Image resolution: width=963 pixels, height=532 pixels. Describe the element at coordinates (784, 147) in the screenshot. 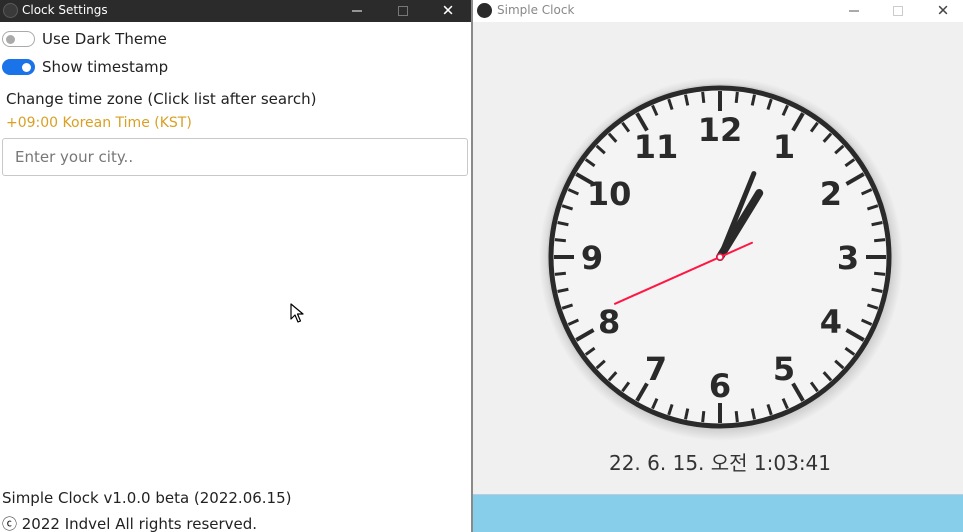

I see `clock-number-1: 1` at that location.